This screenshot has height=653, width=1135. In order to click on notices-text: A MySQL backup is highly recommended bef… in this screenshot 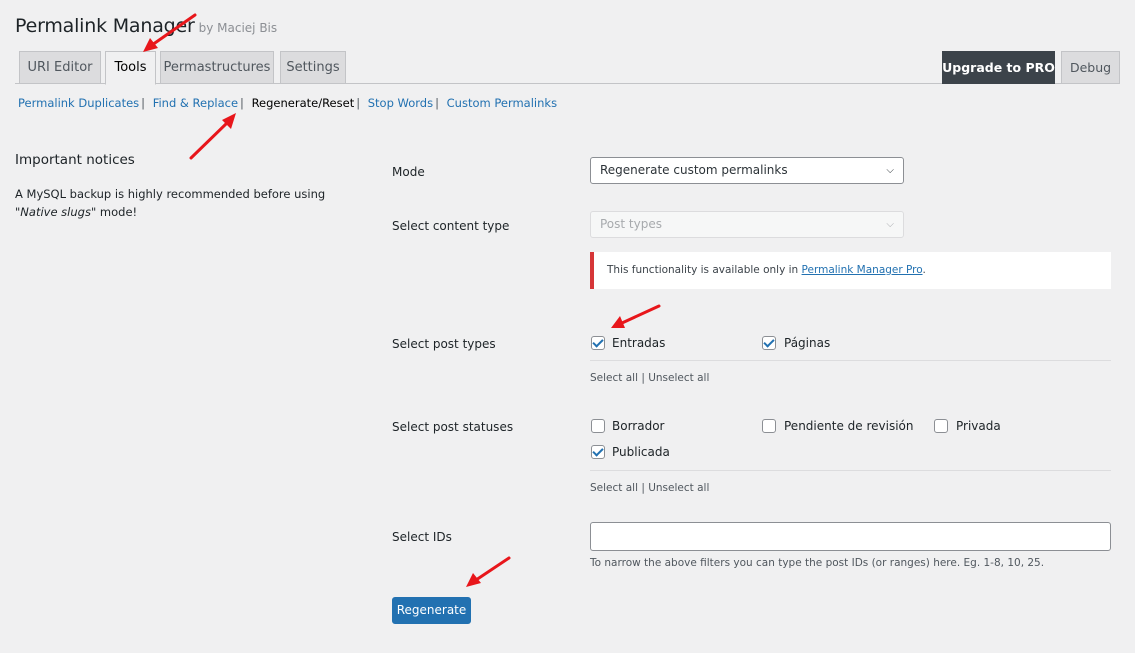, I will do `click(170, 203)`.